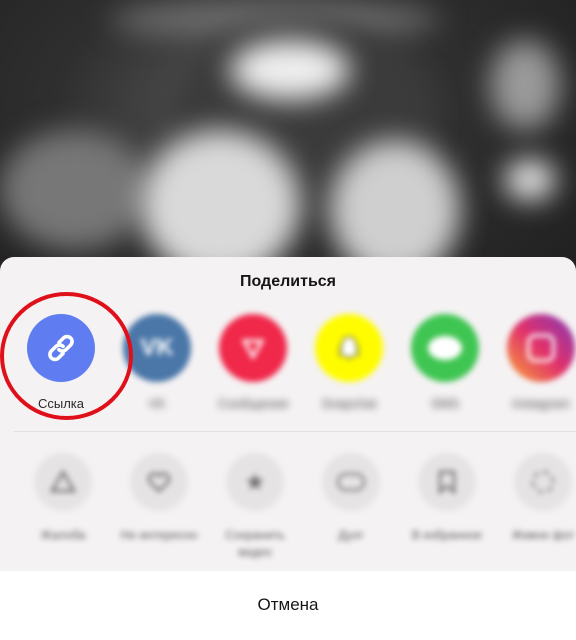  I want to click on report-button: Жалоба, so click(63, 498).